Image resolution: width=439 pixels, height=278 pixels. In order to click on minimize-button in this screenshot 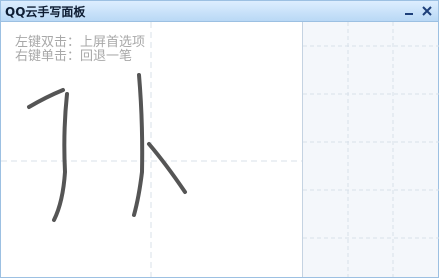, I will do `click(409, 11)`.